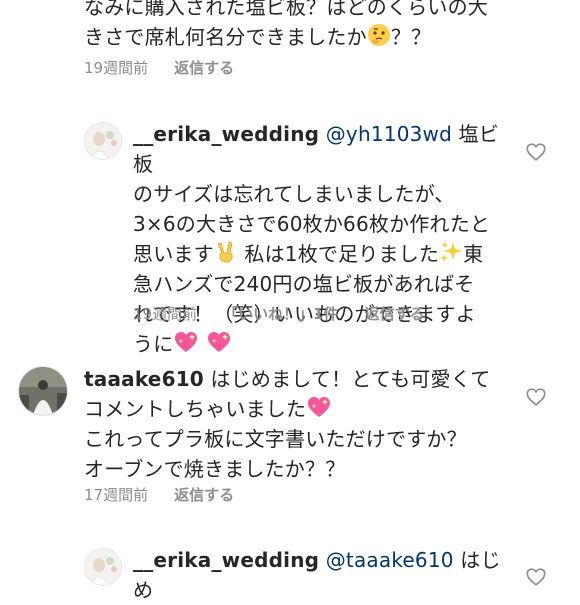 This screenshot has height=605, width=580. I want to click on comment-body: 私は1枚で足りました, so click(338, 254).